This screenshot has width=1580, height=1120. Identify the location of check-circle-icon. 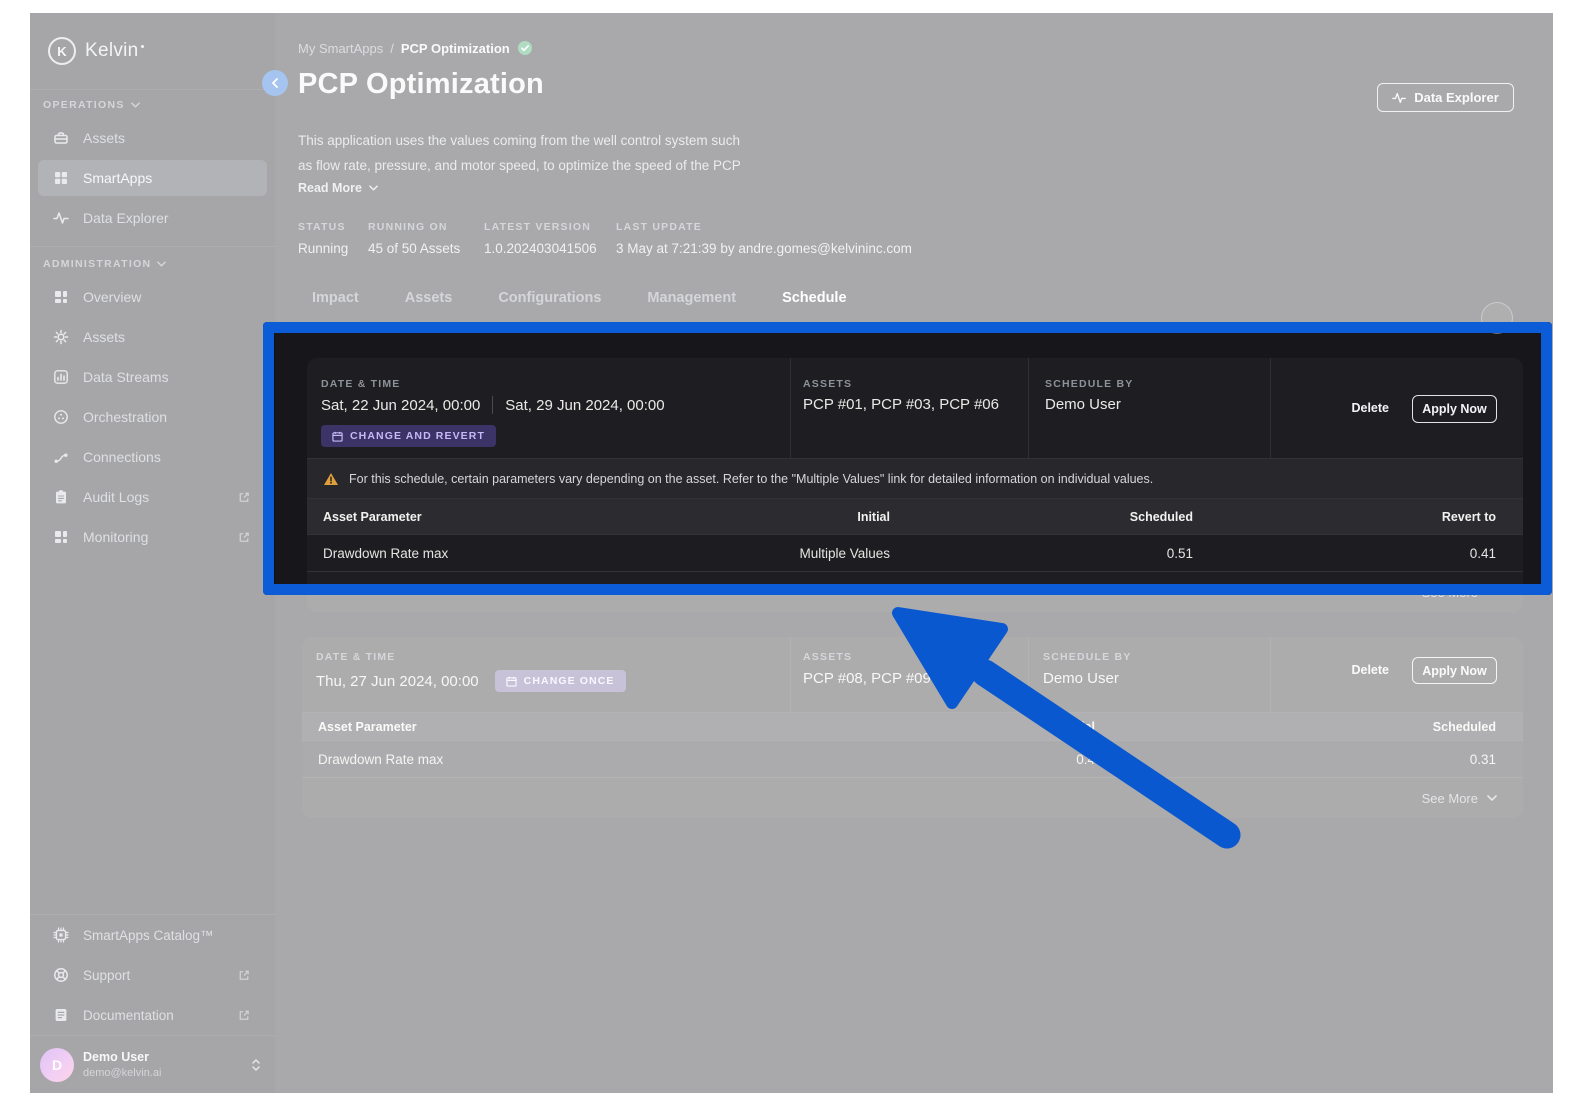
(525, 48).